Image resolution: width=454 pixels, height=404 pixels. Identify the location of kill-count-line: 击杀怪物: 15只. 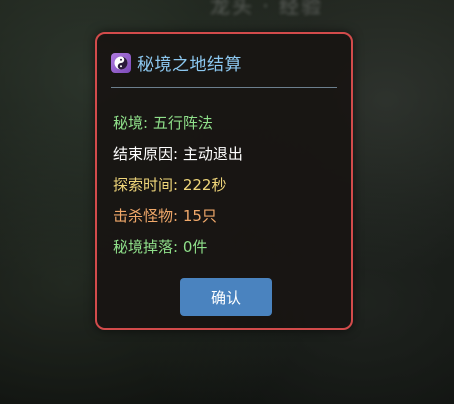
(165, 216).